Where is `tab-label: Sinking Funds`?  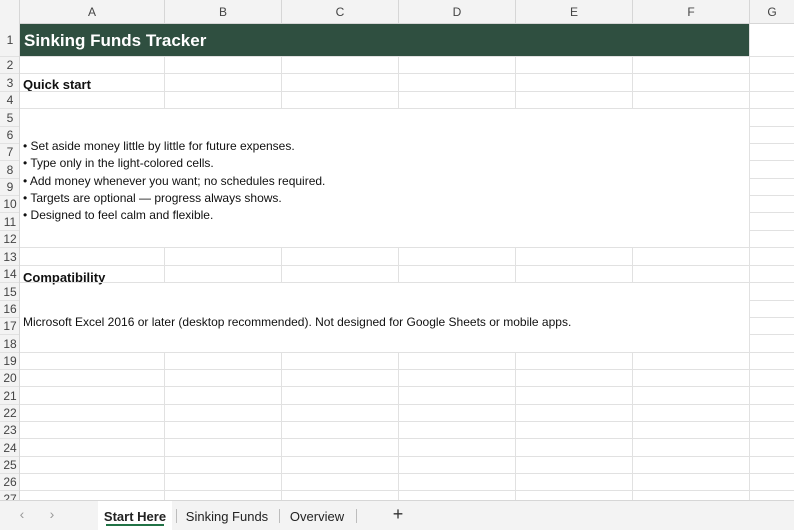 tab-label: Sinking Funds is located at coordinates (227, 516).